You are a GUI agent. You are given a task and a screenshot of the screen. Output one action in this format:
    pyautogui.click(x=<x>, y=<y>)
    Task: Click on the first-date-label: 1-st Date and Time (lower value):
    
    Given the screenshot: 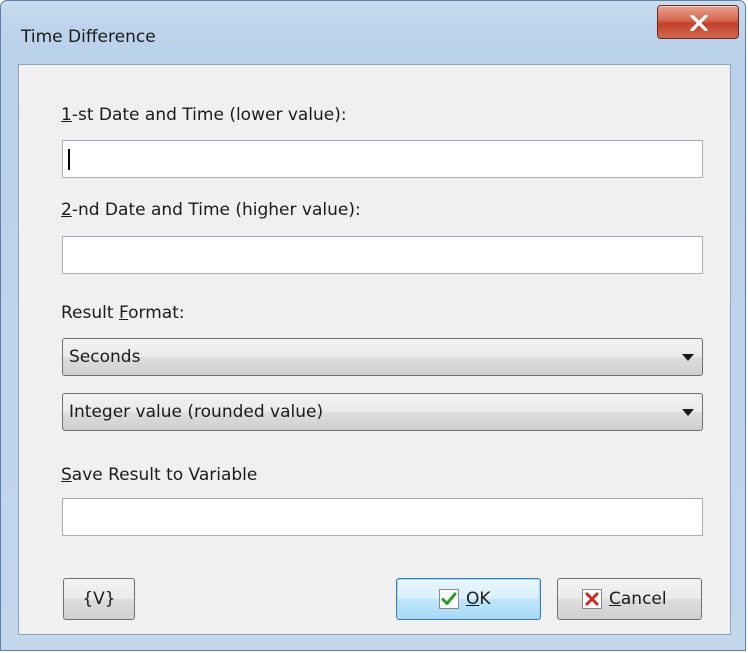 What is the action you would take?
    pyautogui.click(x=204, y=115)
    